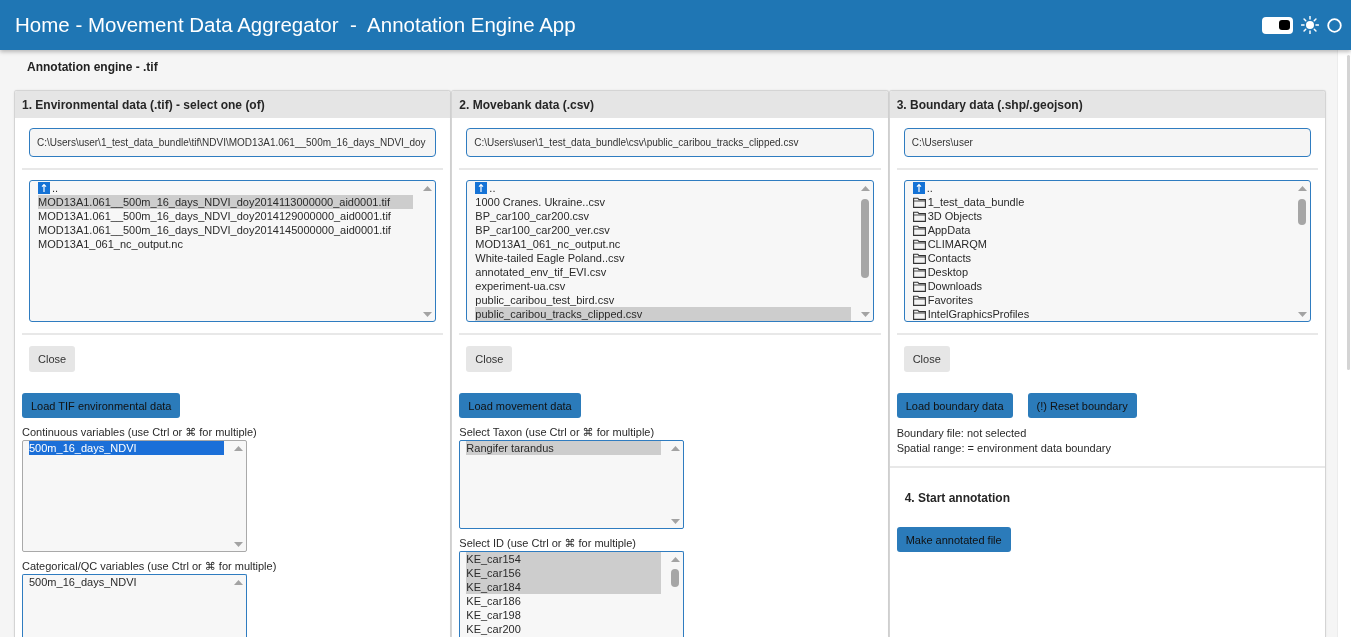 The height and width of the screenshot is (637, 1351). I want to click on file-item: BP_car100_car200_ver.csv, so click(663, 230).